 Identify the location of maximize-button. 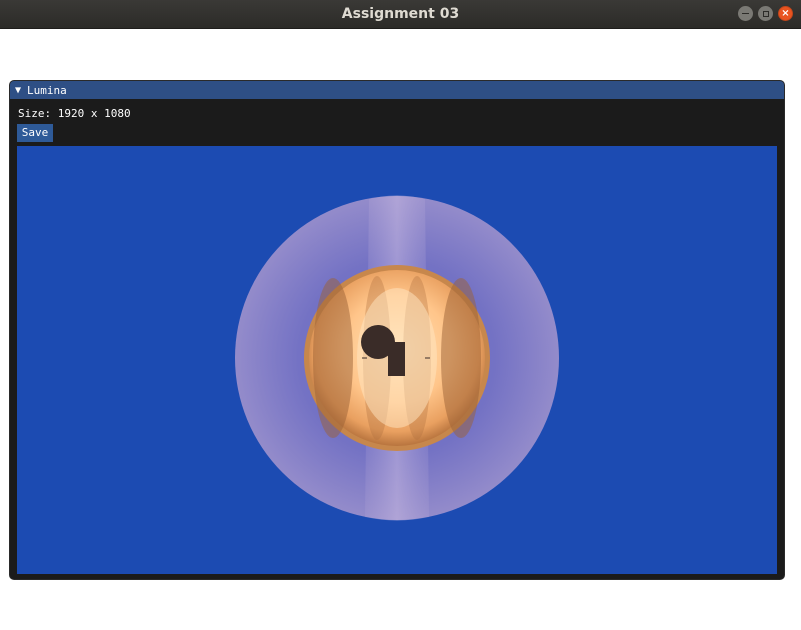
(765, 13).